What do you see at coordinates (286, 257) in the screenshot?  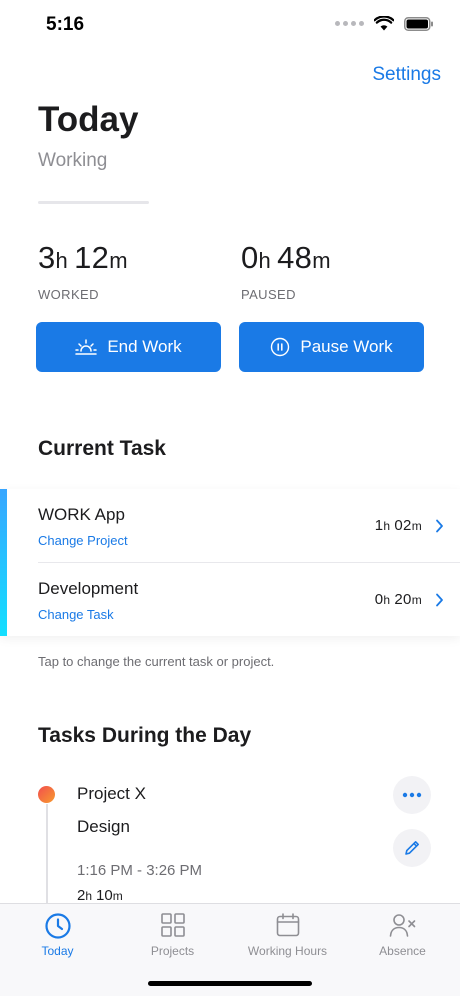 I see `paused-value: 0h 48m` at bounding box center [286, 257].